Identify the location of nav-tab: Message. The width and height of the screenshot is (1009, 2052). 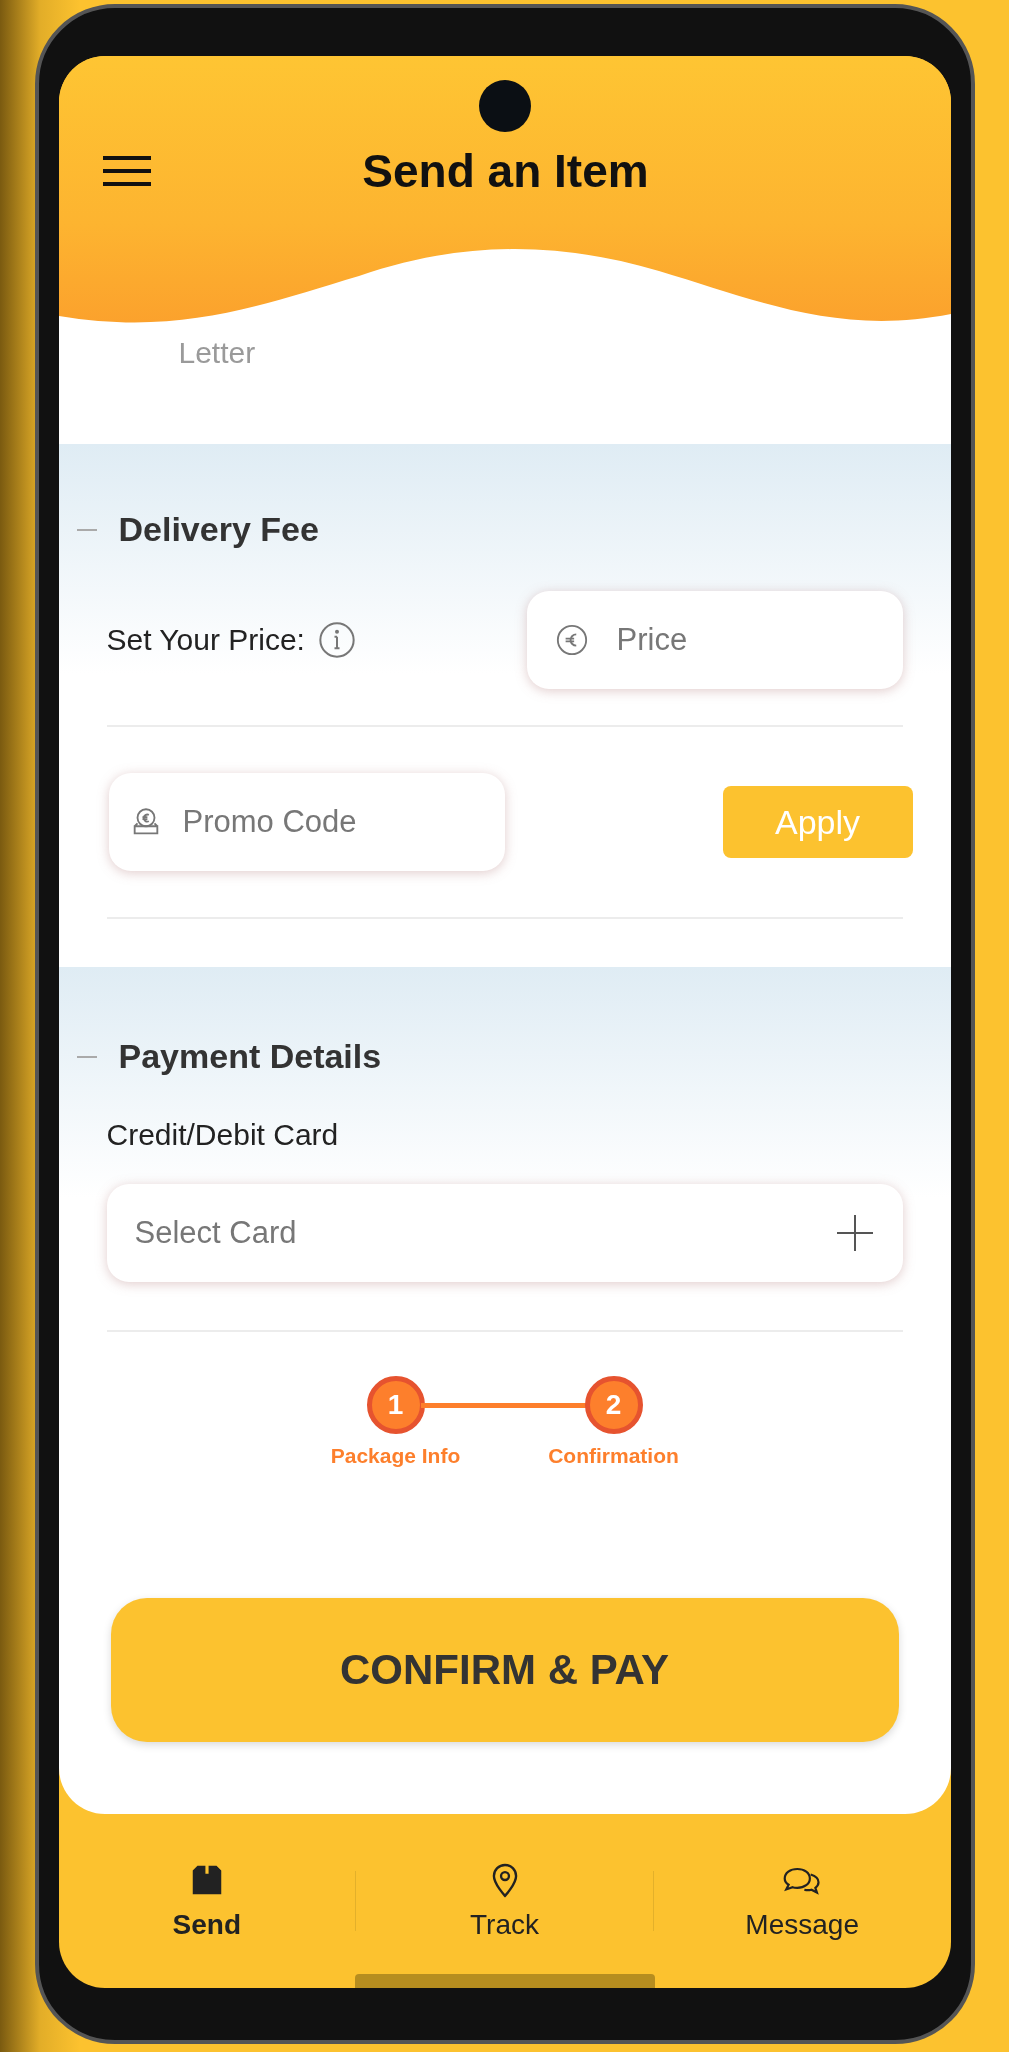
(802, 1901).